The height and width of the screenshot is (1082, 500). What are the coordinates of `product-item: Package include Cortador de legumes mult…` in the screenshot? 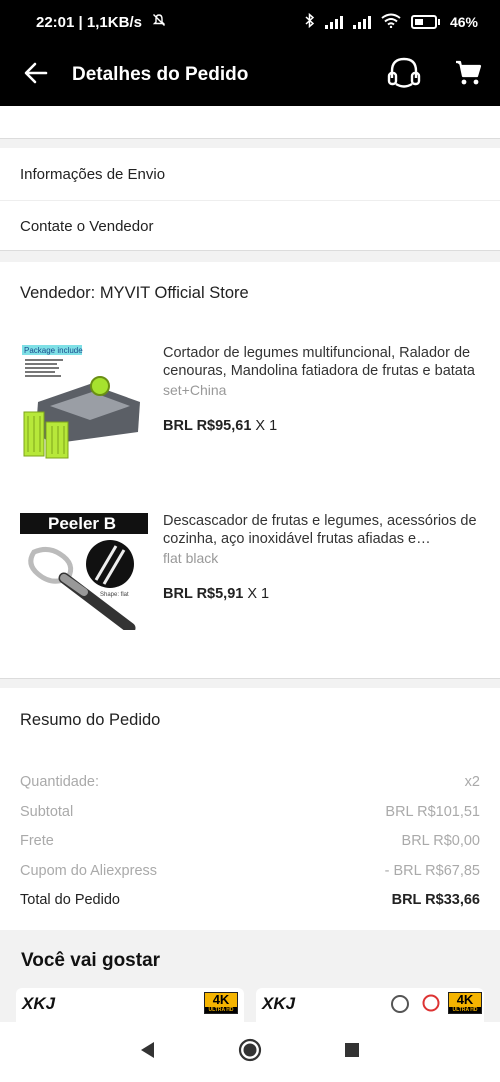 It's located at (250, 399).